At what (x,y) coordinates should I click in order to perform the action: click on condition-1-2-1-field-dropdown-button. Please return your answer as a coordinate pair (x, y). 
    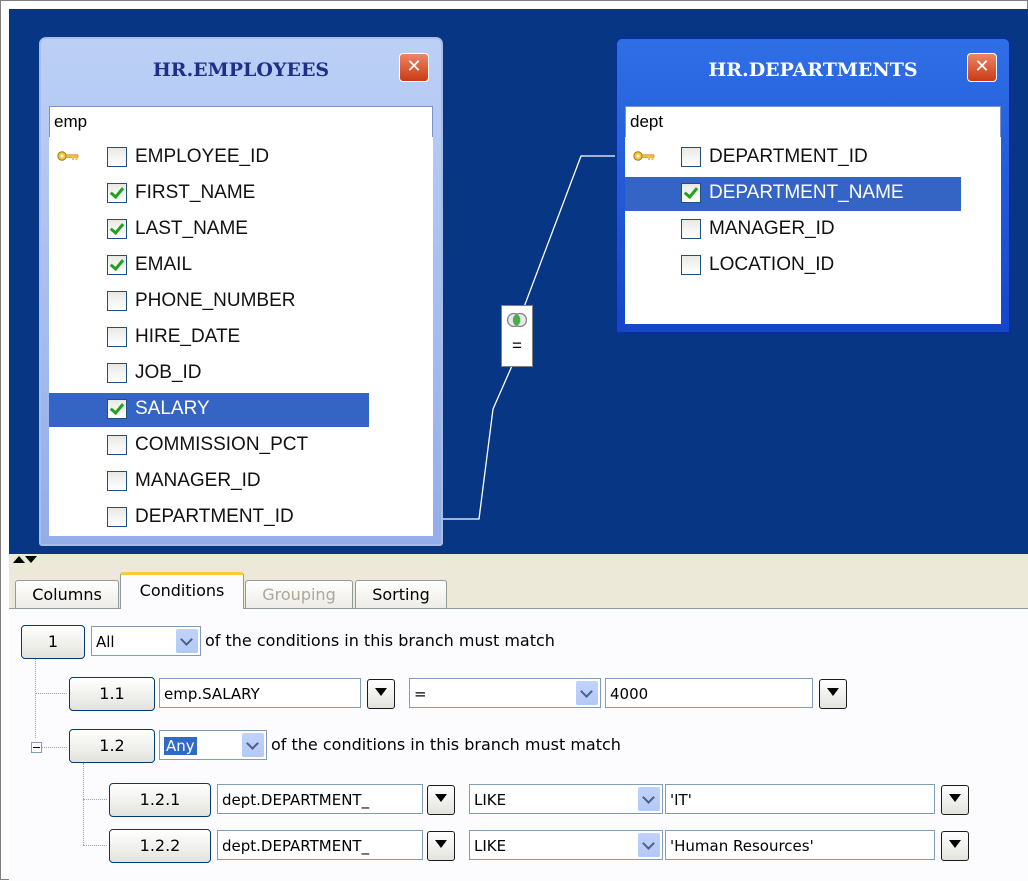
    Looking at the image, I should click on (441, 800).